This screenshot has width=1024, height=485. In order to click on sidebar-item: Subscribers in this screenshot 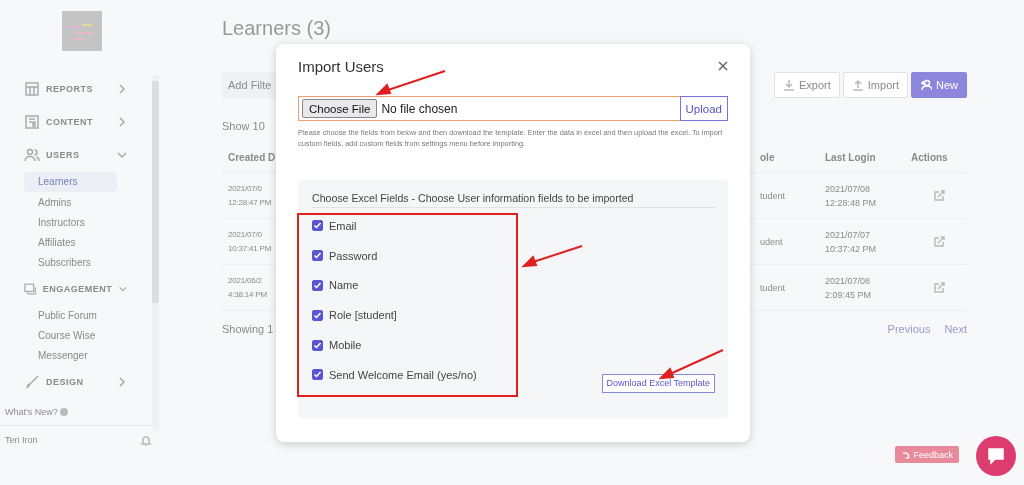, I will do `click(70, 262)`.